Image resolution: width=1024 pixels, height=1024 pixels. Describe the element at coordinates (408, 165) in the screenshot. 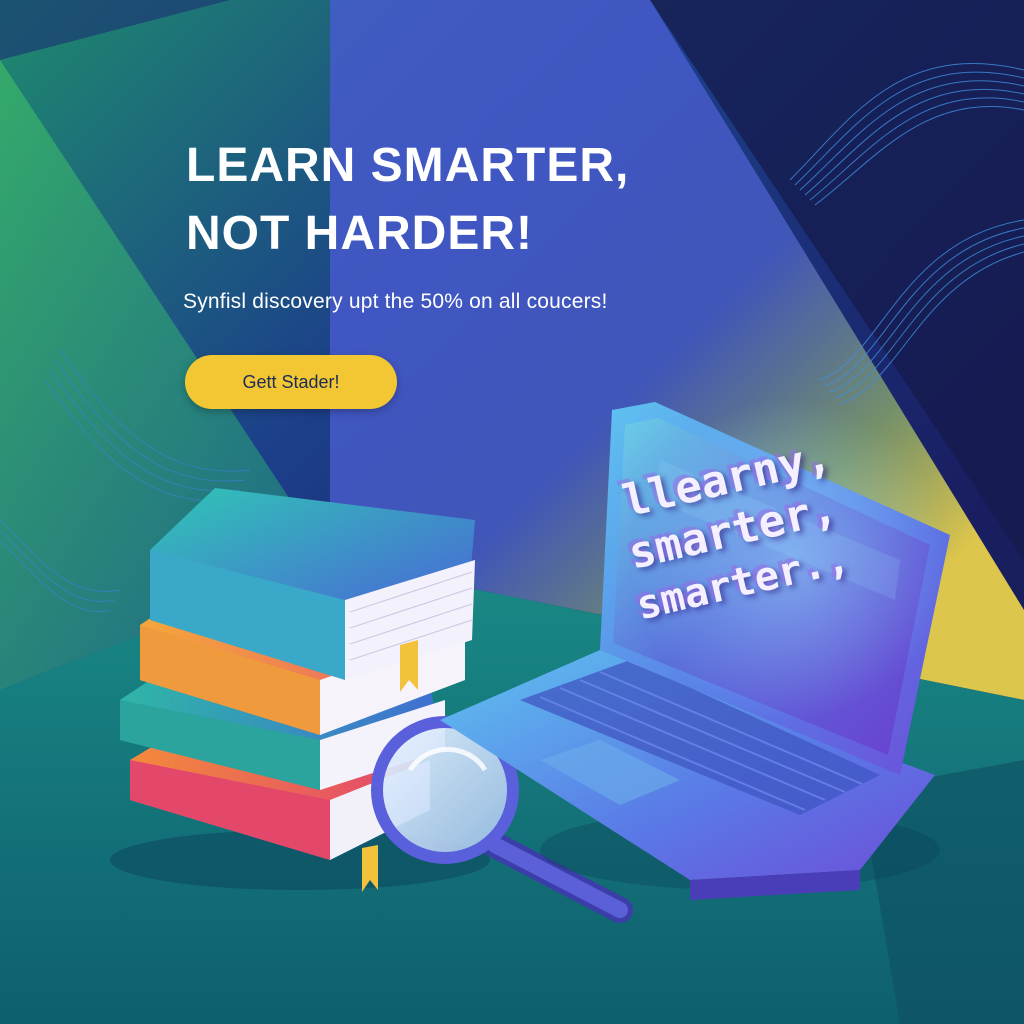

I see `headline-line-1: LEARN SMARTER,` at that location.